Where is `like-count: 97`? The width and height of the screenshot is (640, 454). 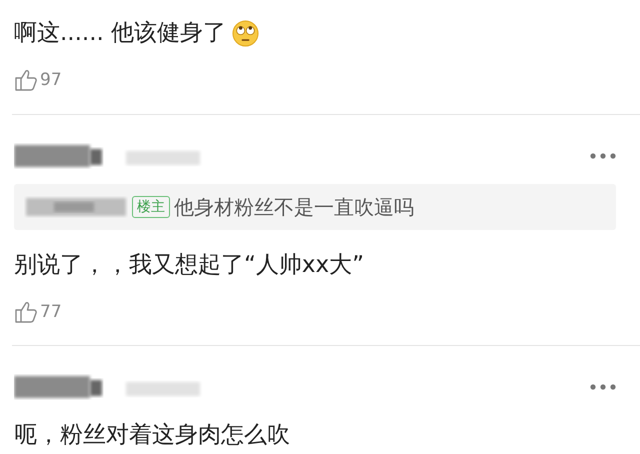 like-count: 97 is located at coordinates (51, 80).